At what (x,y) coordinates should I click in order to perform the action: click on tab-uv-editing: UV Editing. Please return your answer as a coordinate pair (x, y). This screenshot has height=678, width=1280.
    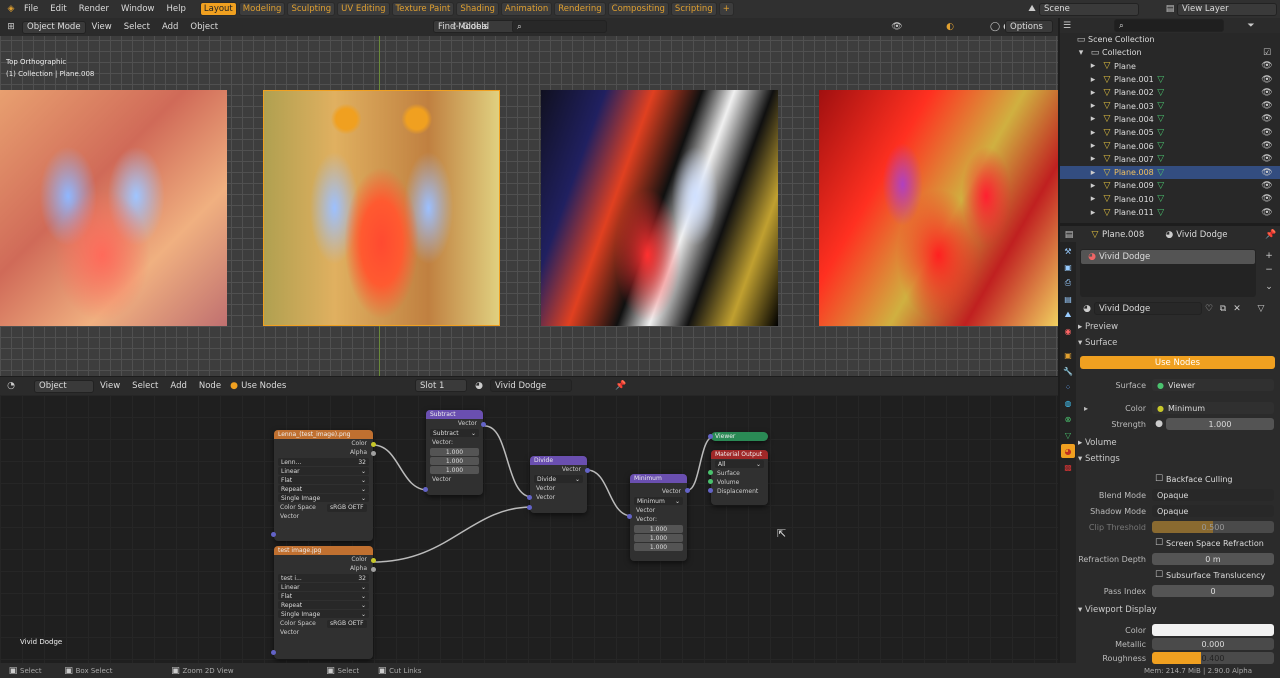
    Looking at the image, I should click on (363, 9).